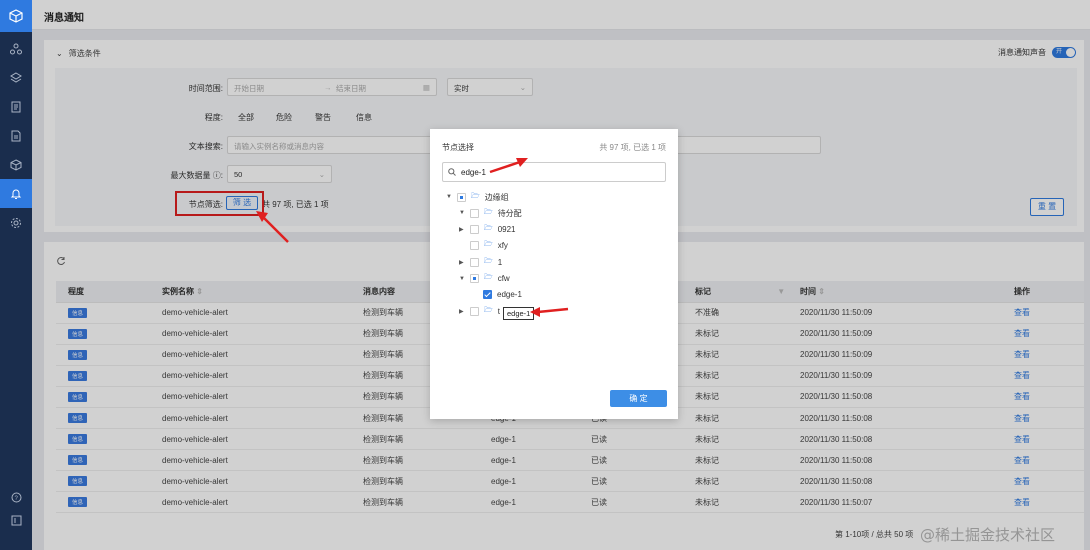 Image resolution: width=1090 pixels, height=550 pixels. Describe the element at coordinates (412, 237) in the screenshot. I see `annotation-arrows` at that location.